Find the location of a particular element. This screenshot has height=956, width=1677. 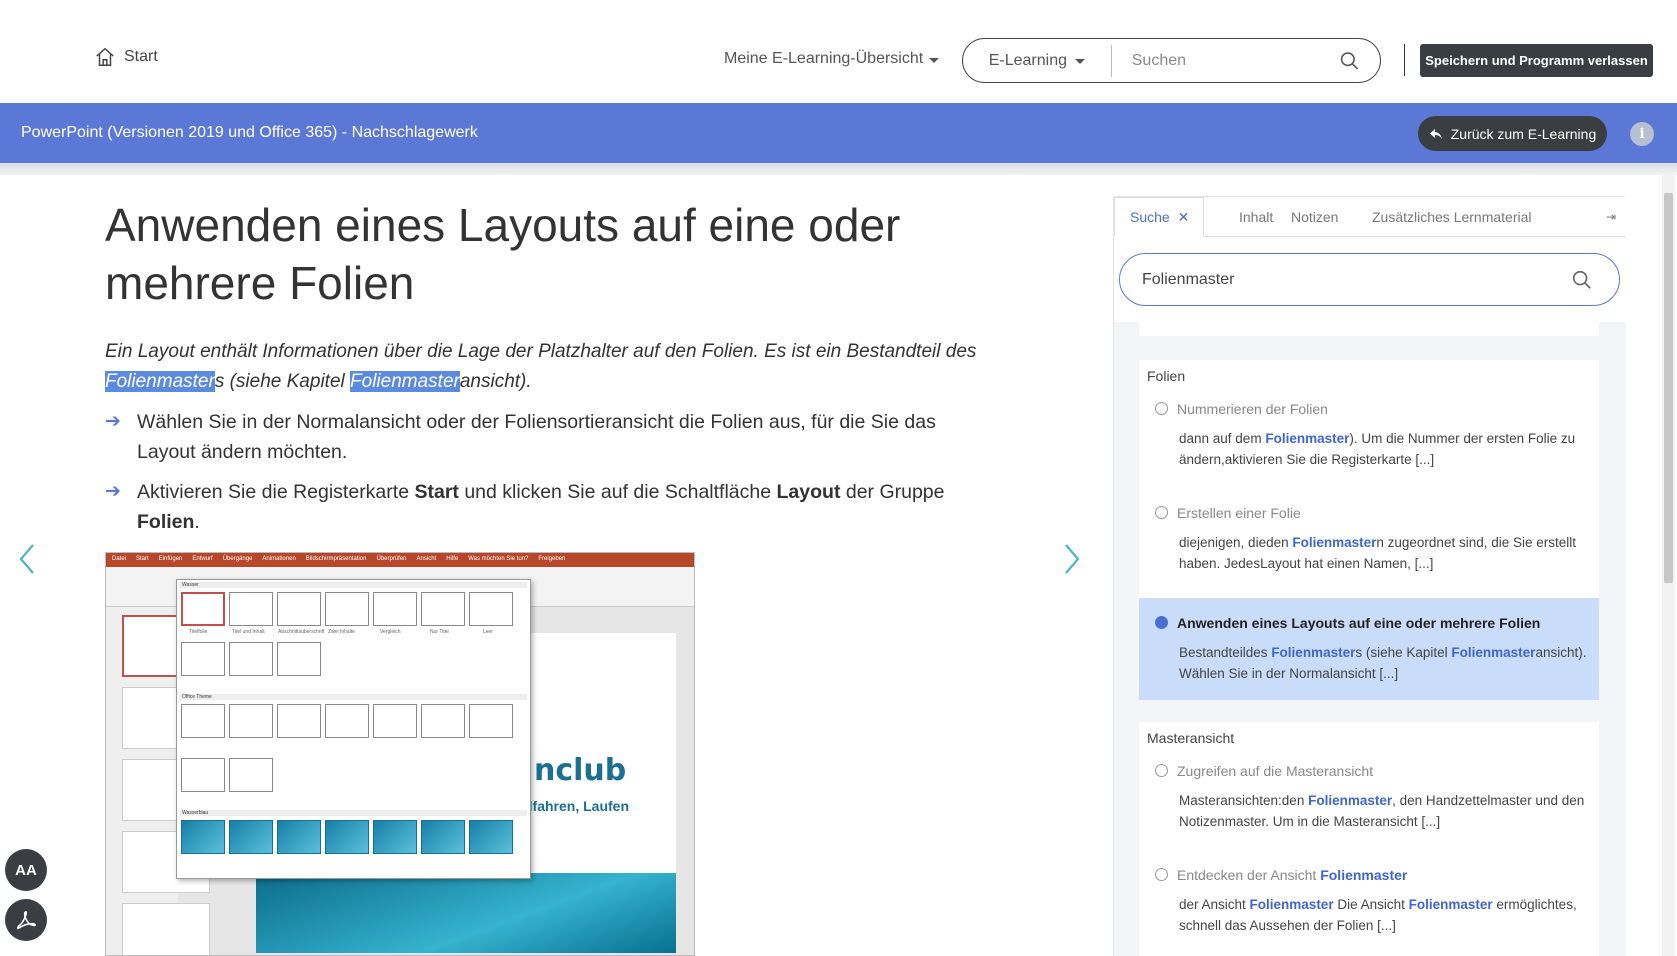

collapse-panel-icon: ⇥ is located at coordinates (1611, 217).